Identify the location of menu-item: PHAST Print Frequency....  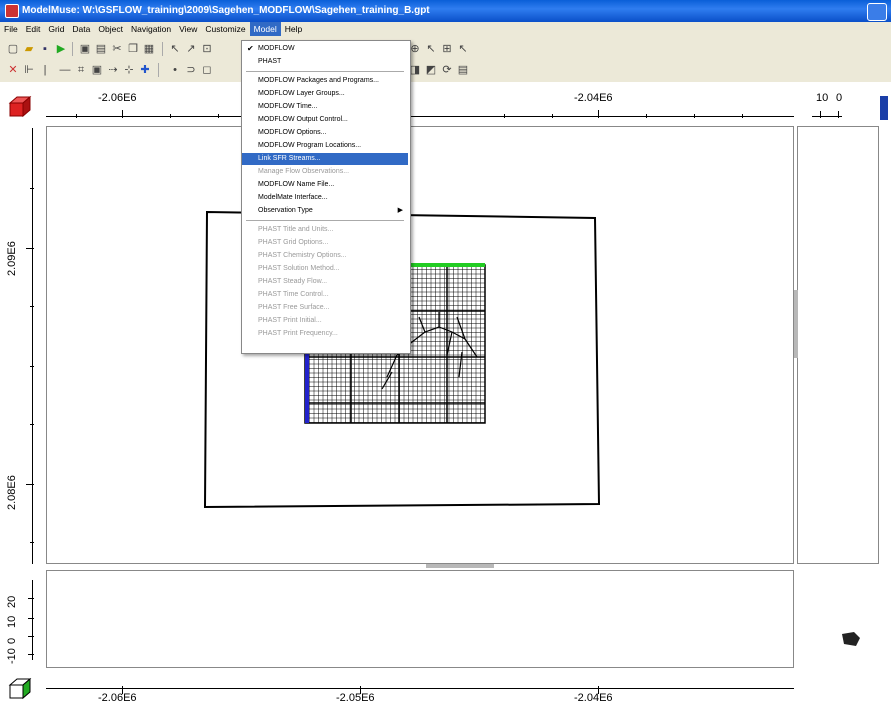
(325, 334).